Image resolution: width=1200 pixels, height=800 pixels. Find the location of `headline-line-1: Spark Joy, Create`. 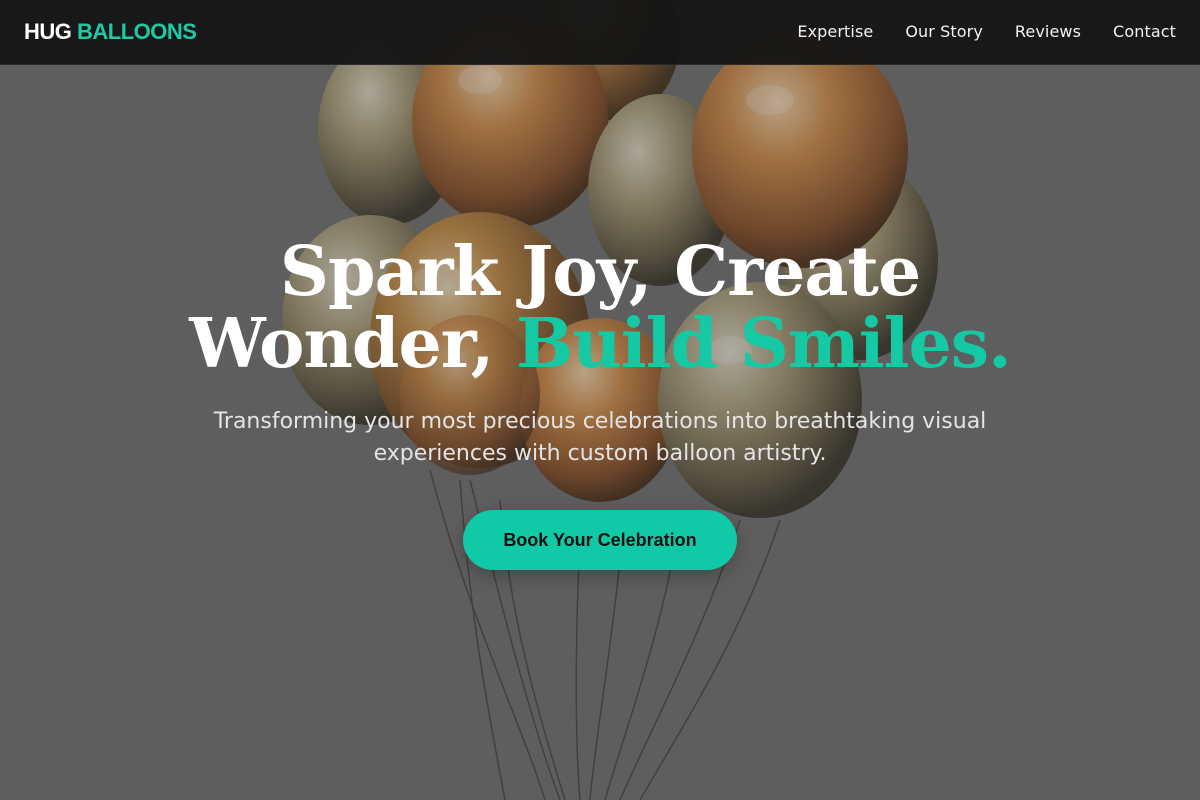

headline-line-1: Spark Joy, Create is located at coordinates (600, 272).